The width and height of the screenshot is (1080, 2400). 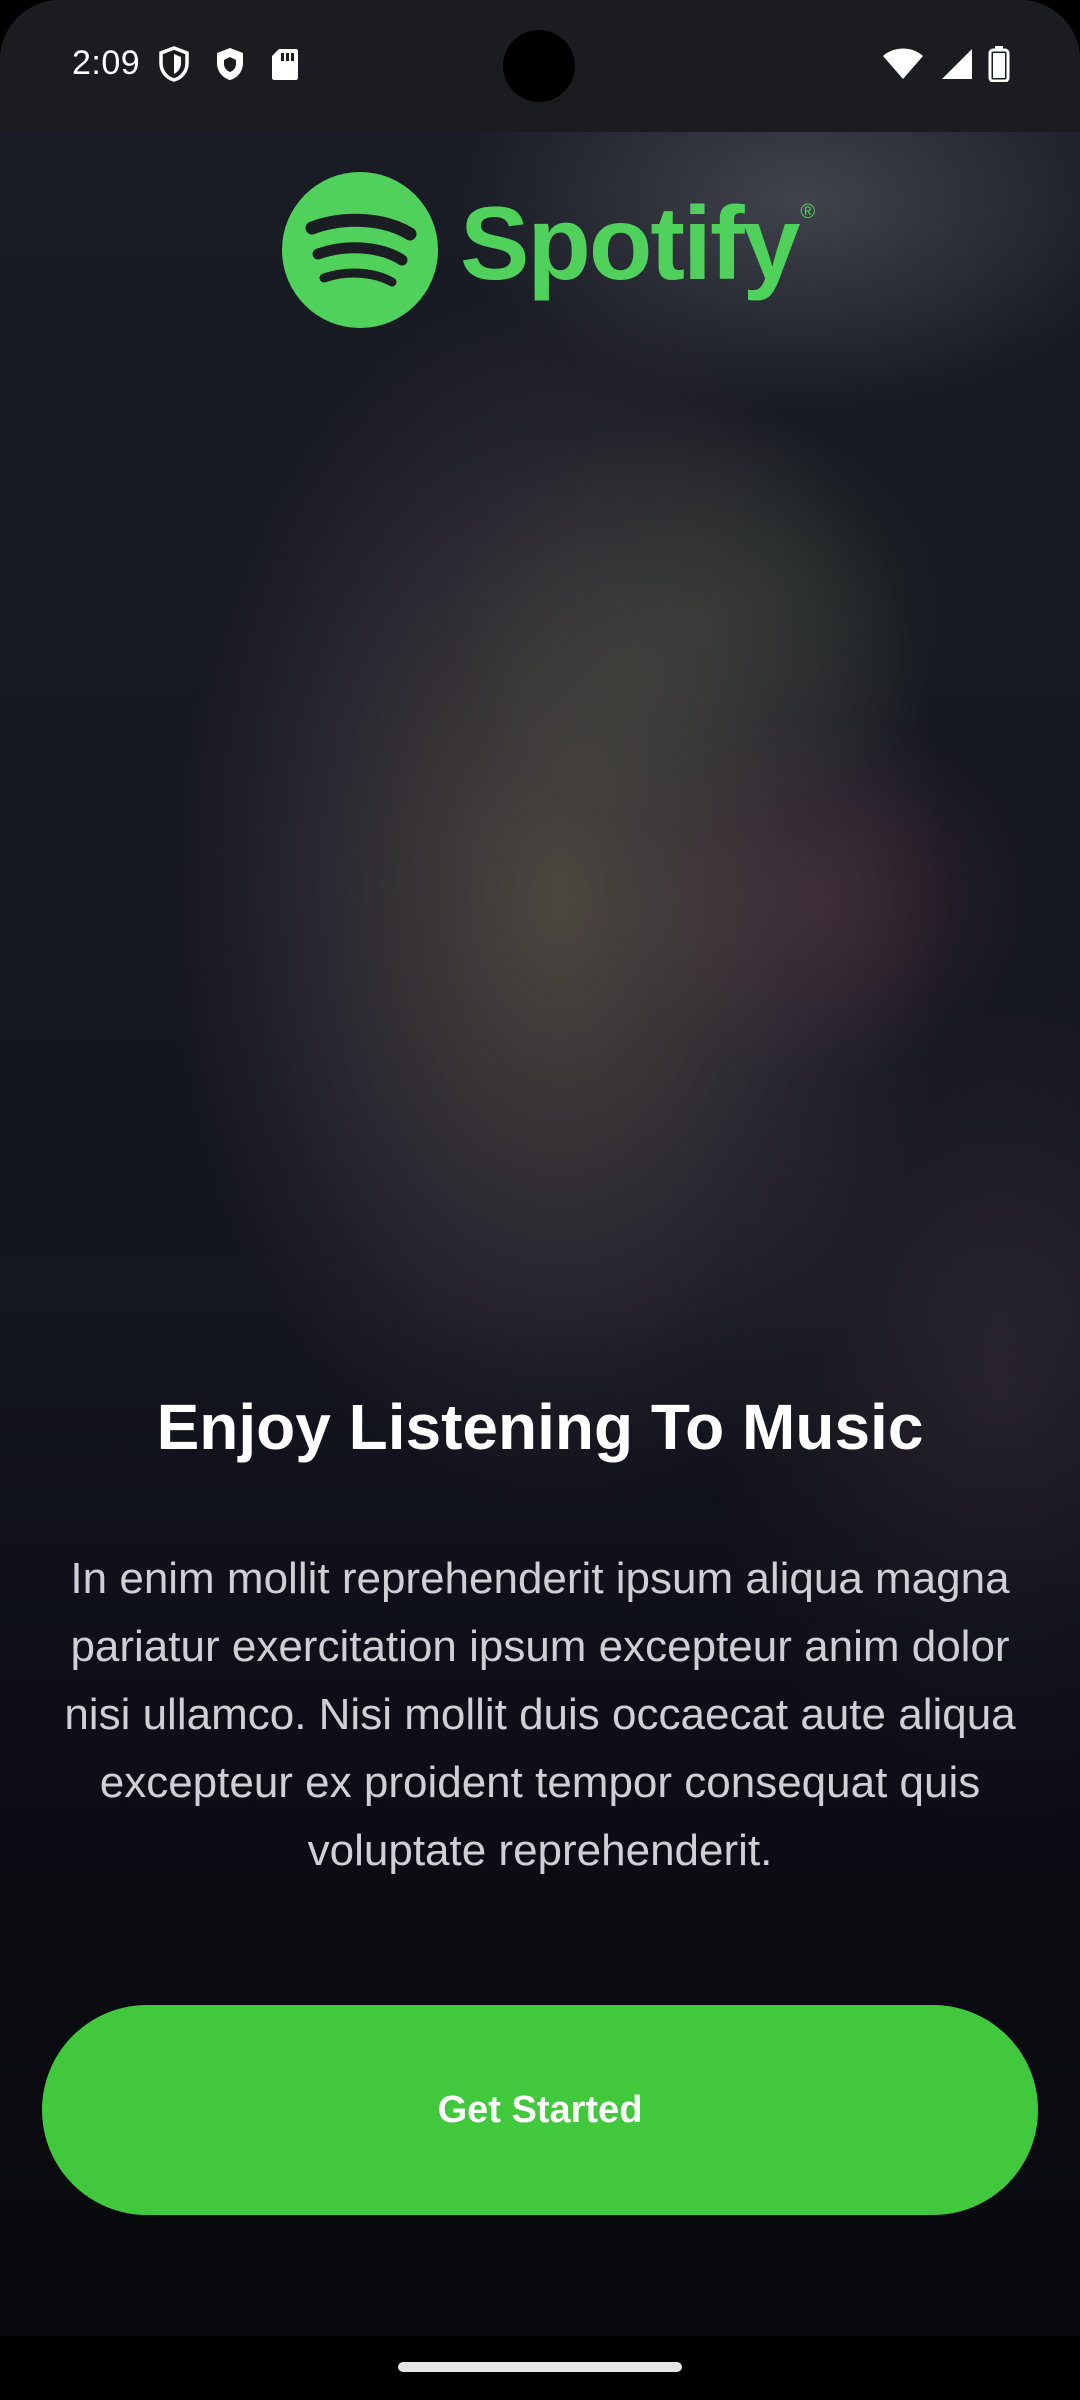 I want to click on status-icons-right, so click(x=946, y=64).